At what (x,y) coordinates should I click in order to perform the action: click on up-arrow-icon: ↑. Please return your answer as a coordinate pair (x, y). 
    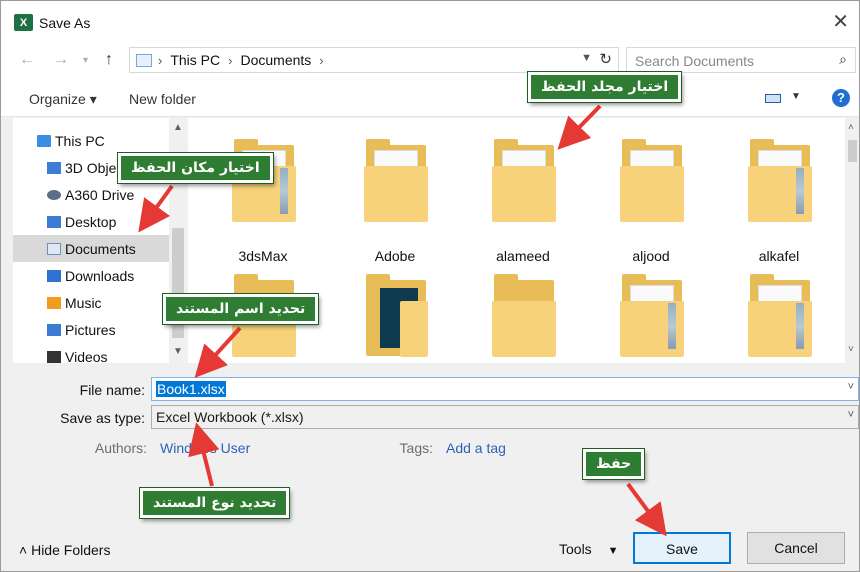
    Looking at the image, I should click on (109, 60).